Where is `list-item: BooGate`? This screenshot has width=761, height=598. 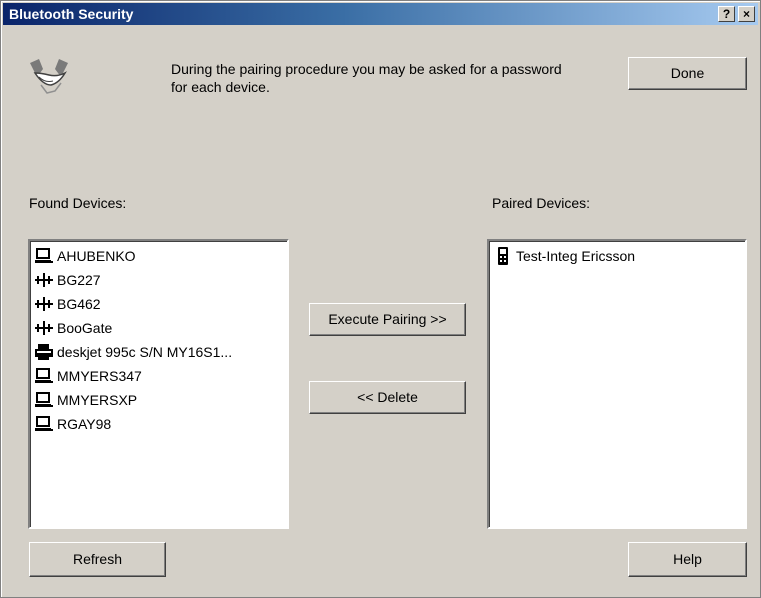
list-item: BooGate is located at coordinates (73, 328).